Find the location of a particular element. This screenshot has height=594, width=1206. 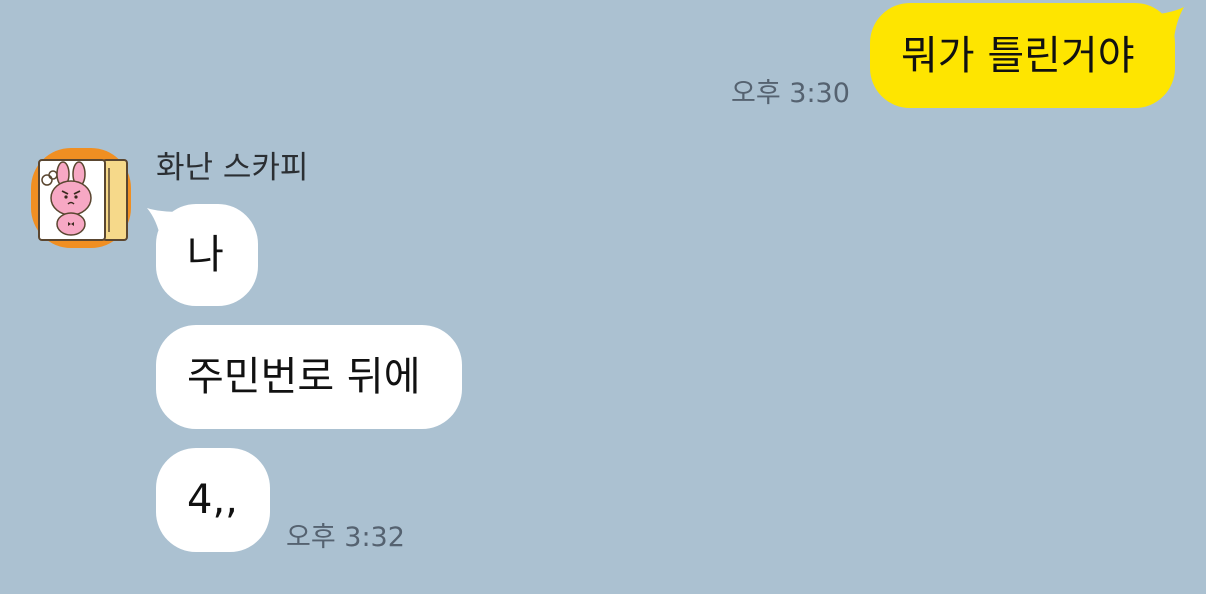

incoming-message-bubble: 나 is located at coordinates (207, 255).